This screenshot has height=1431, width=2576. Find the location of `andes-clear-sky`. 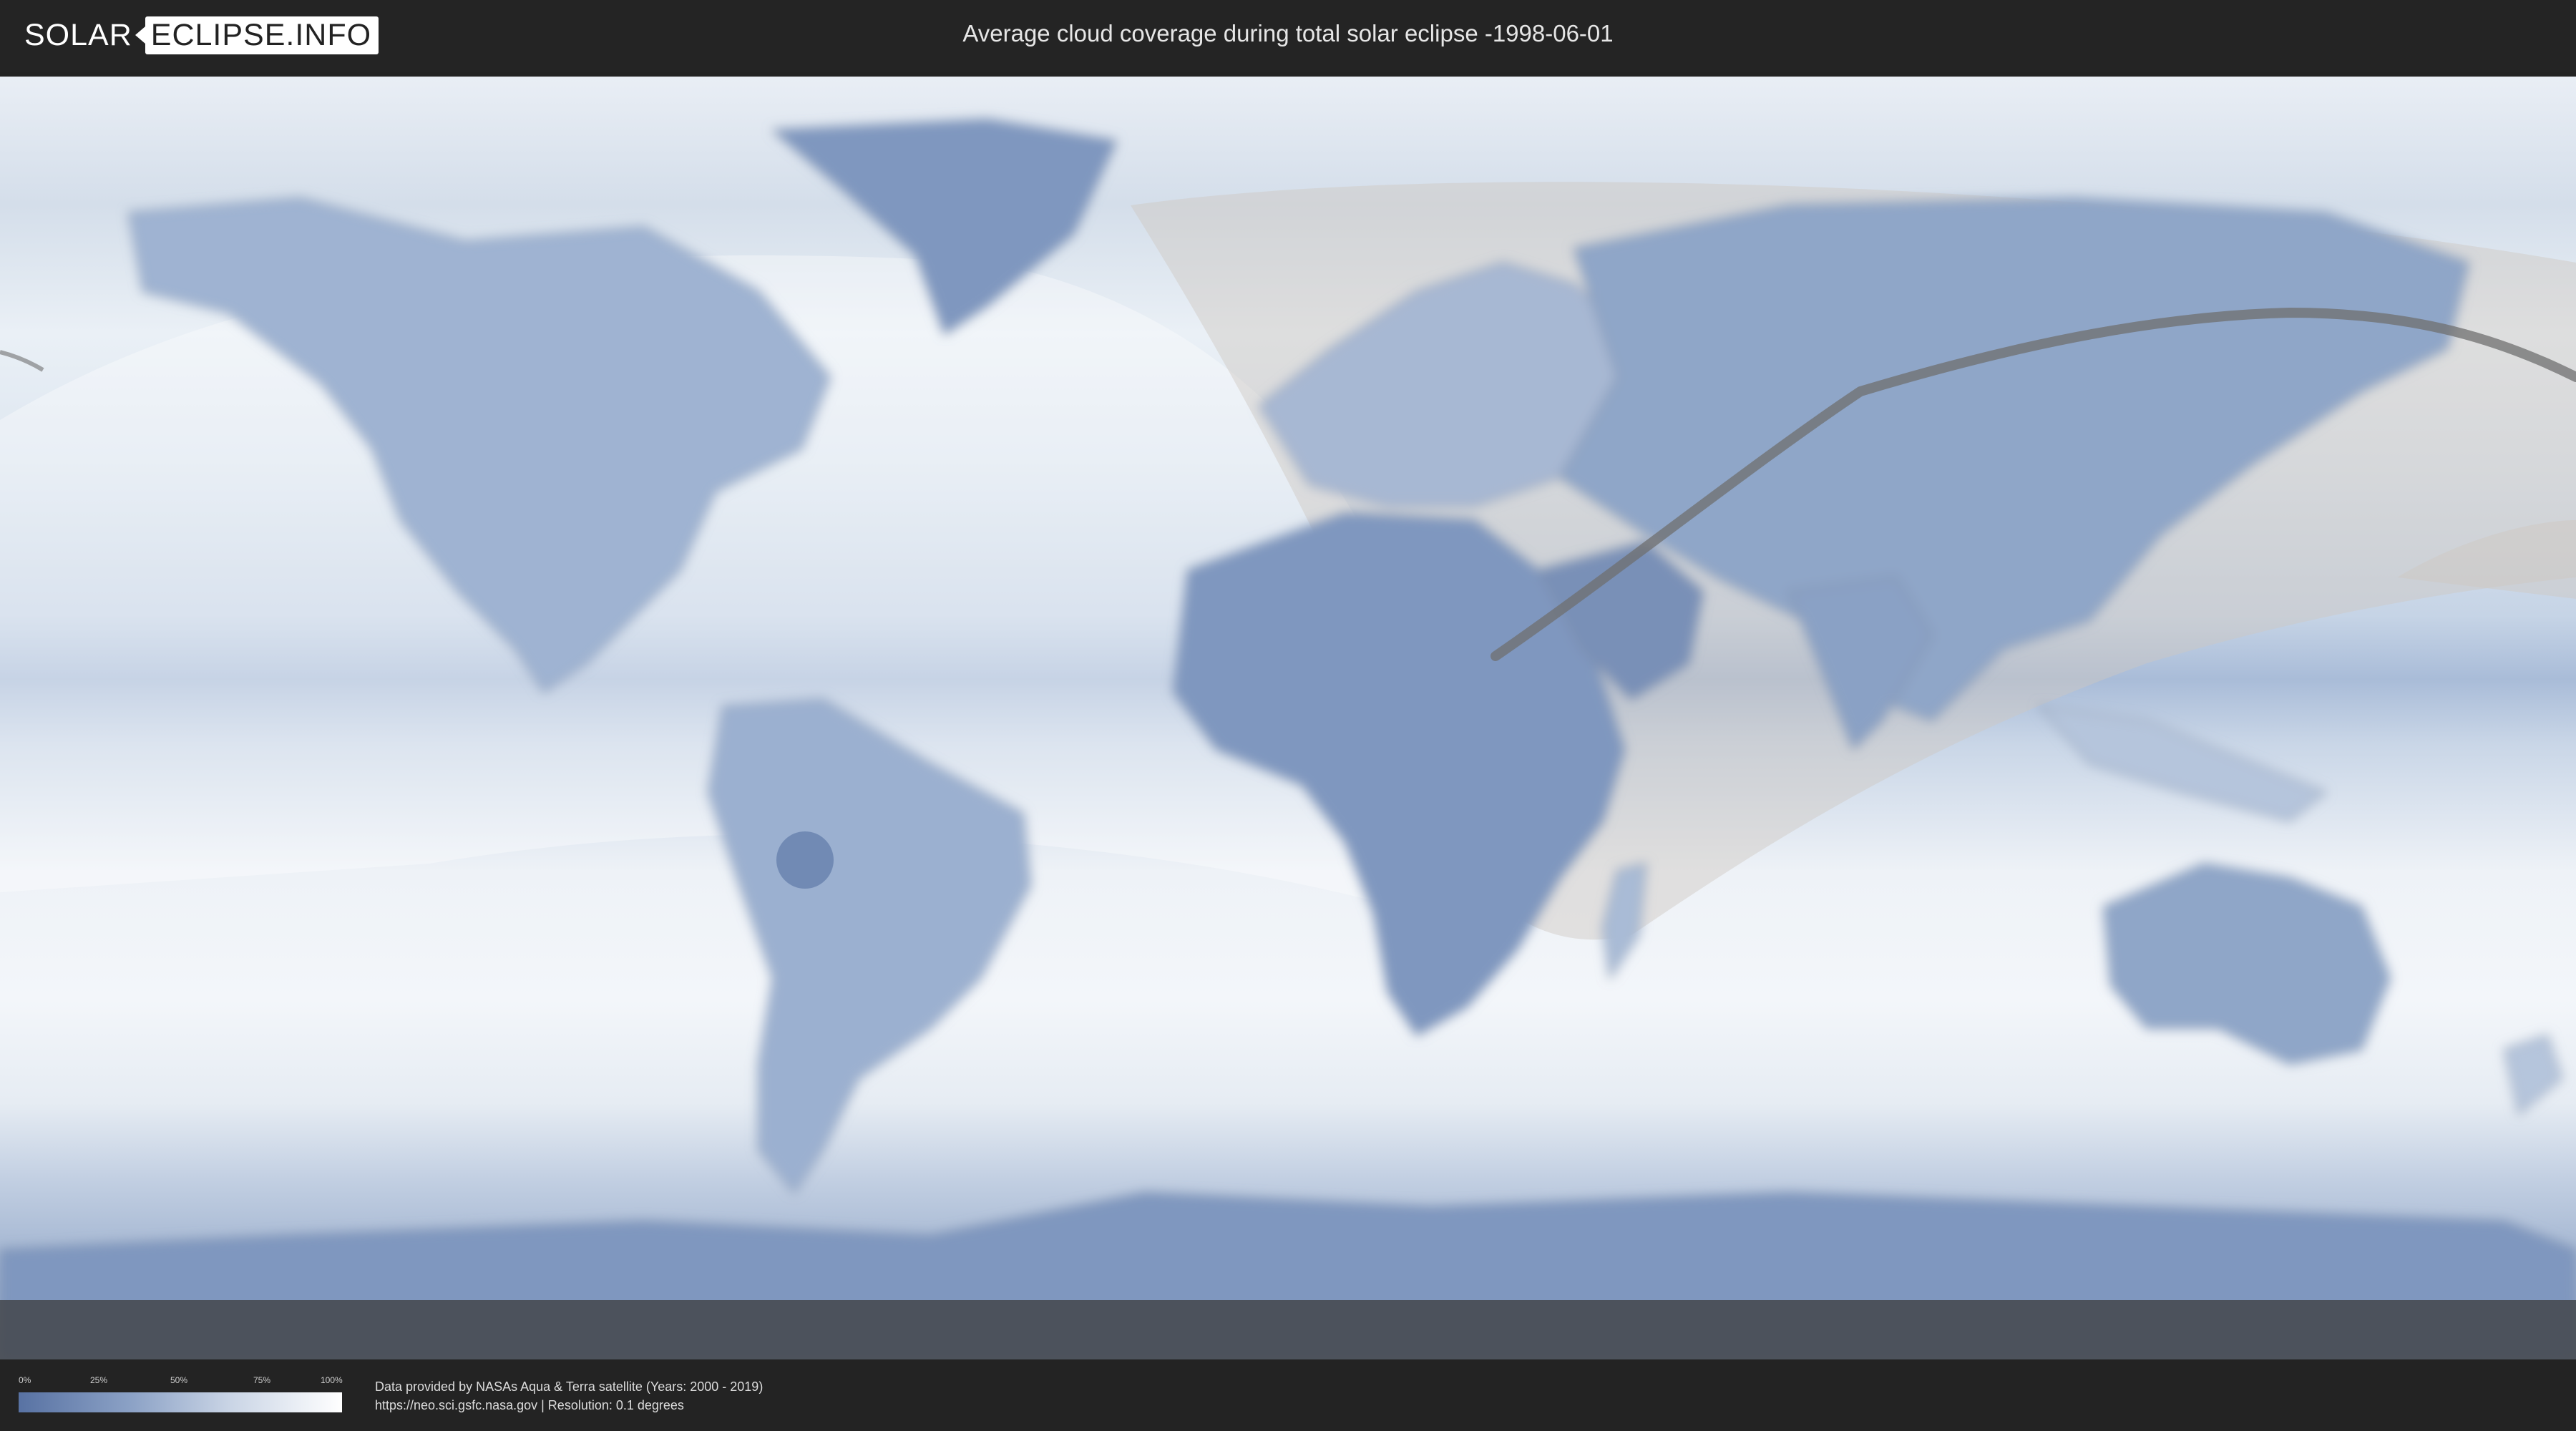

andes-clear-sky is located at coordinates (805, 860).